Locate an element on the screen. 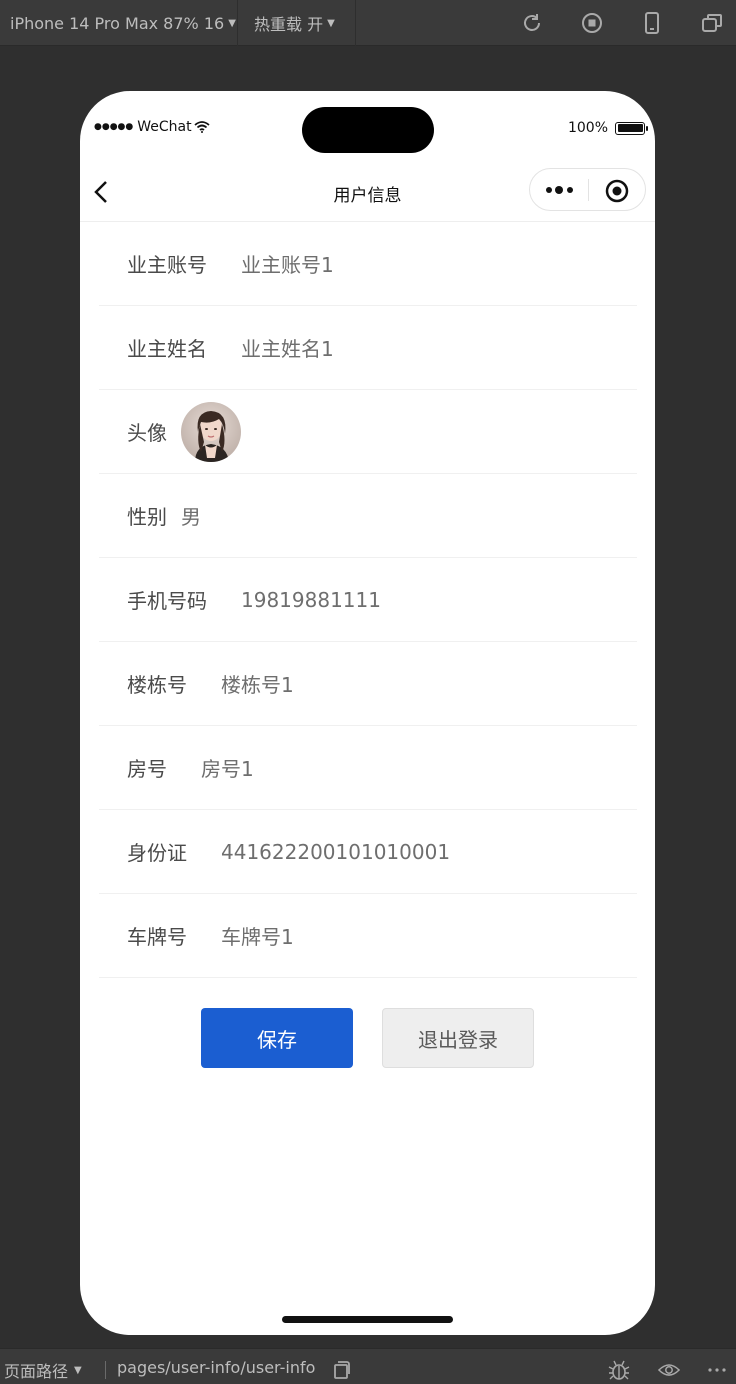 This screenshot has height=1384, width=736. field-avatar: 头像 is located at coordinates (368, 432).